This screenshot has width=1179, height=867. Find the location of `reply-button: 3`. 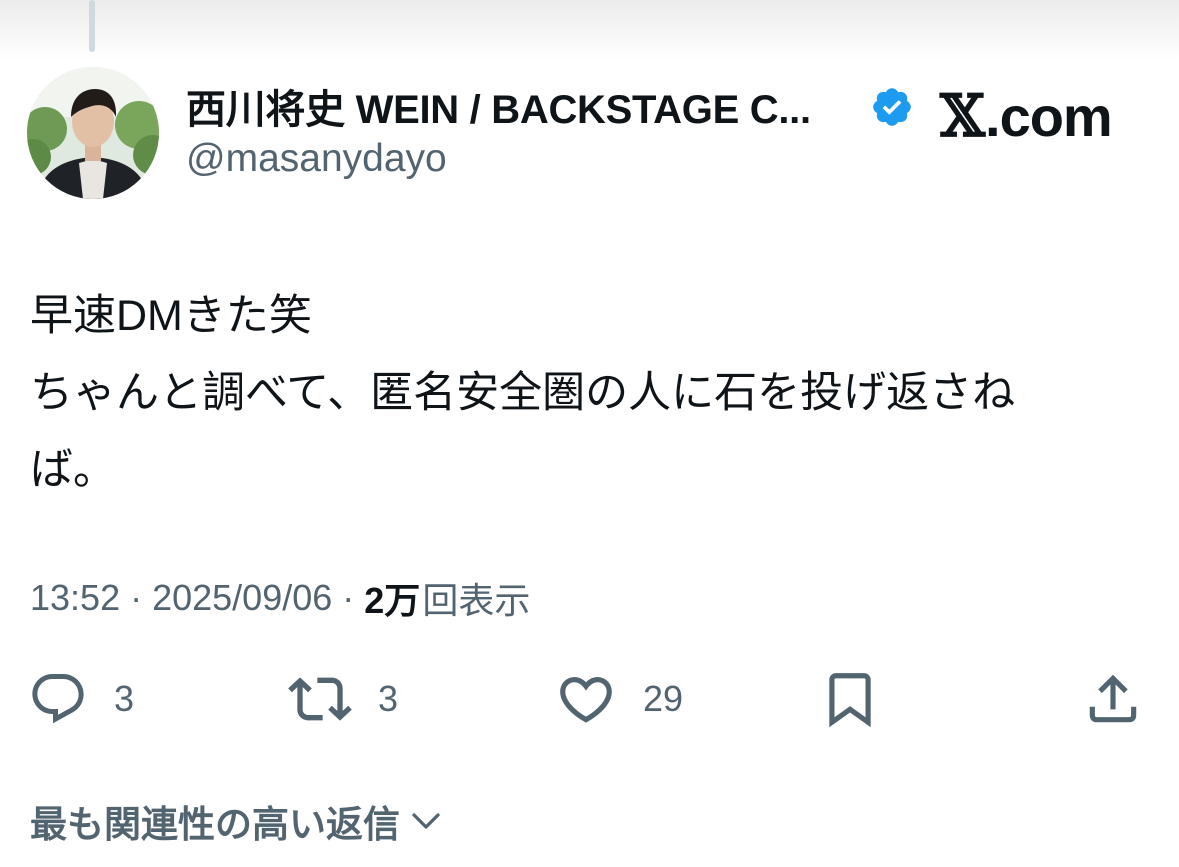

reply-button: 3 is located at coordinates (81, 699).